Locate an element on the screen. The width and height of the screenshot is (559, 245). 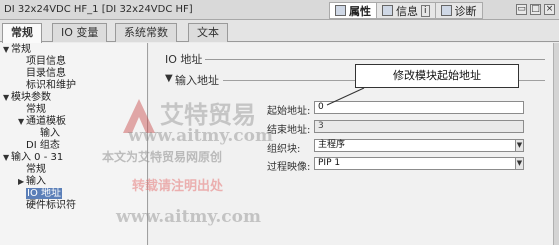
tab-info: 信息 i is located at coordinates (406, 10).